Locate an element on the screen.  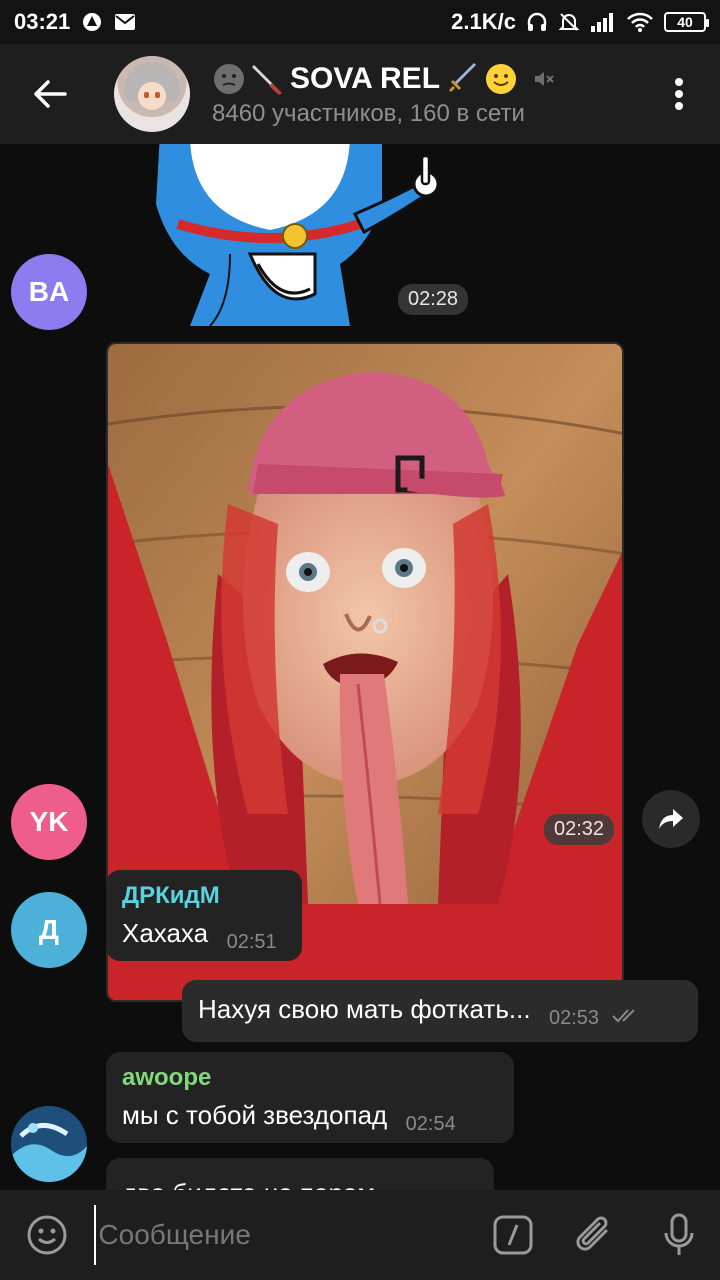
sender-name: awoope is located at coordinates (310, 1078).